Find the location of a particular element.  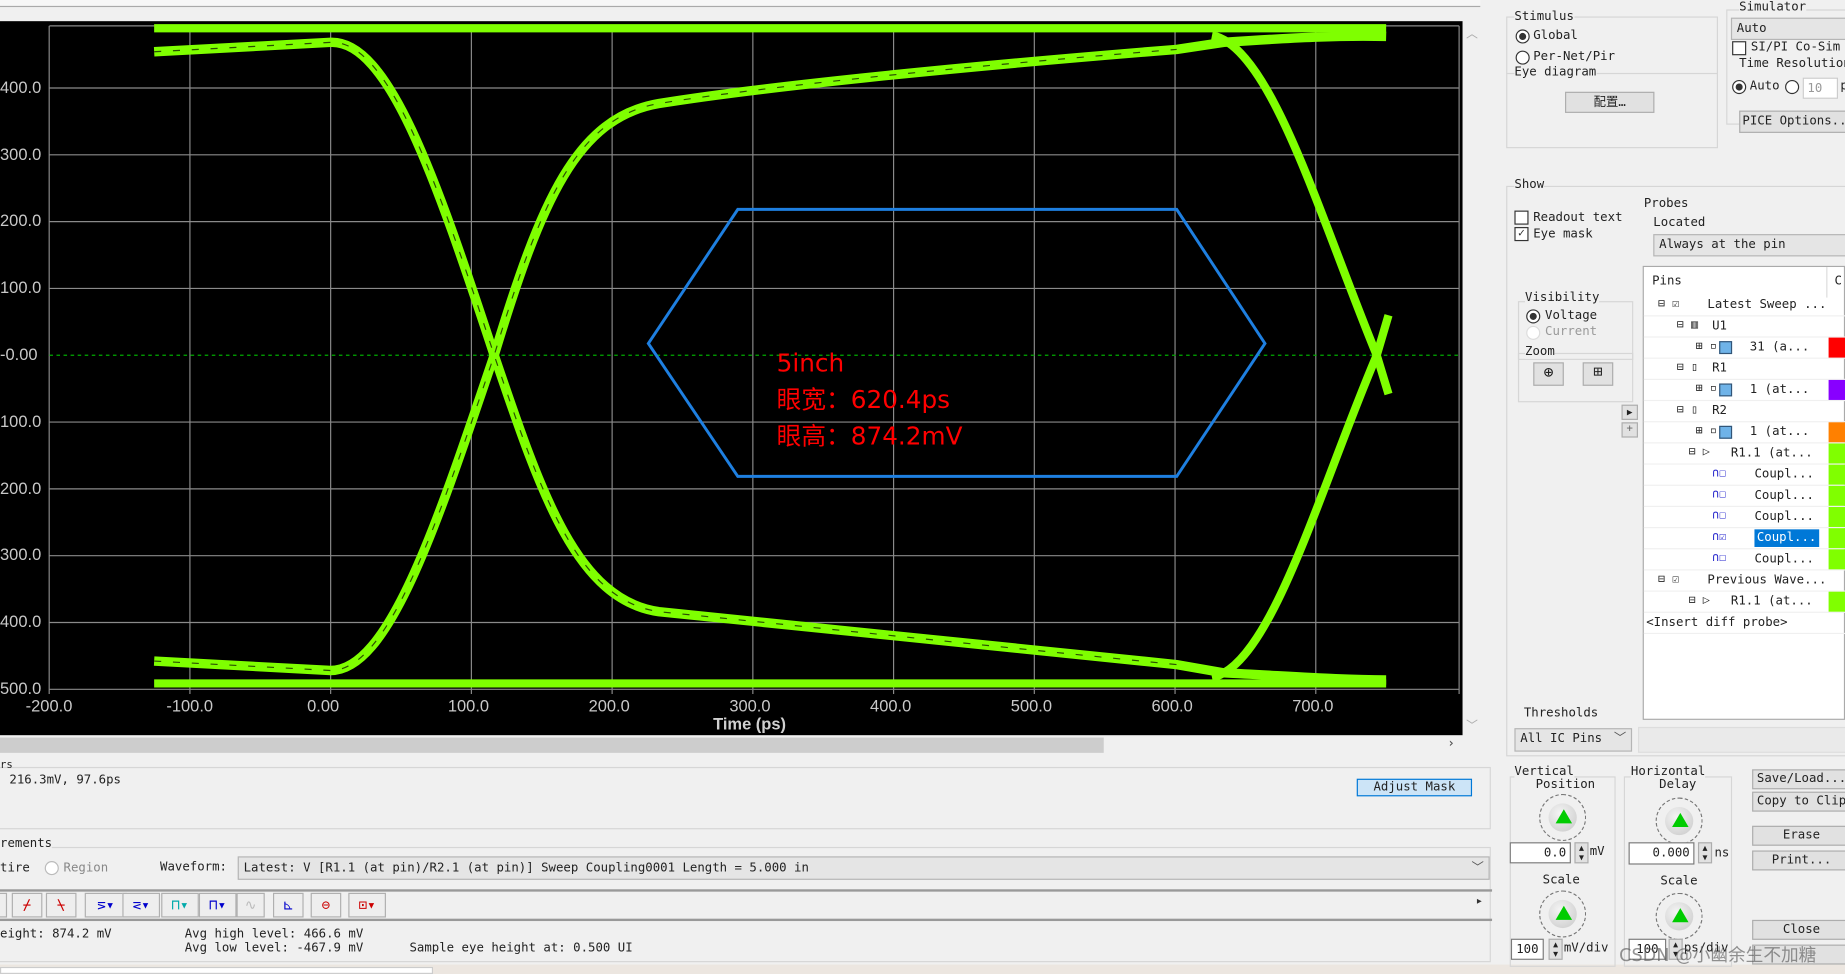

plot-horizontal-scrollbar: › is located at coordinates (740, 745).